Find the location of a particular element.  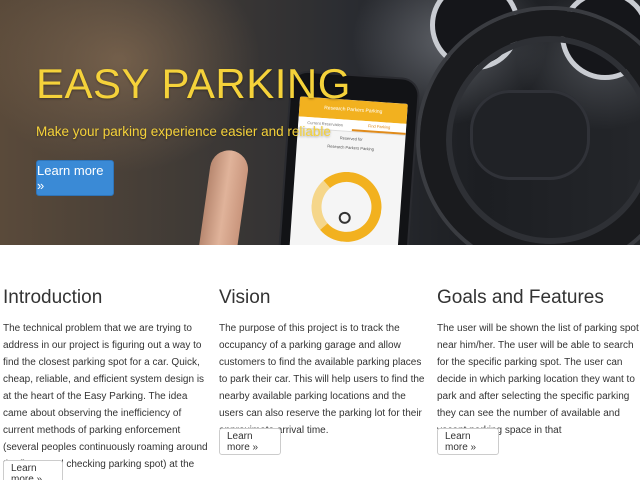

app-progress-ring is located at coordinates (346, 207).